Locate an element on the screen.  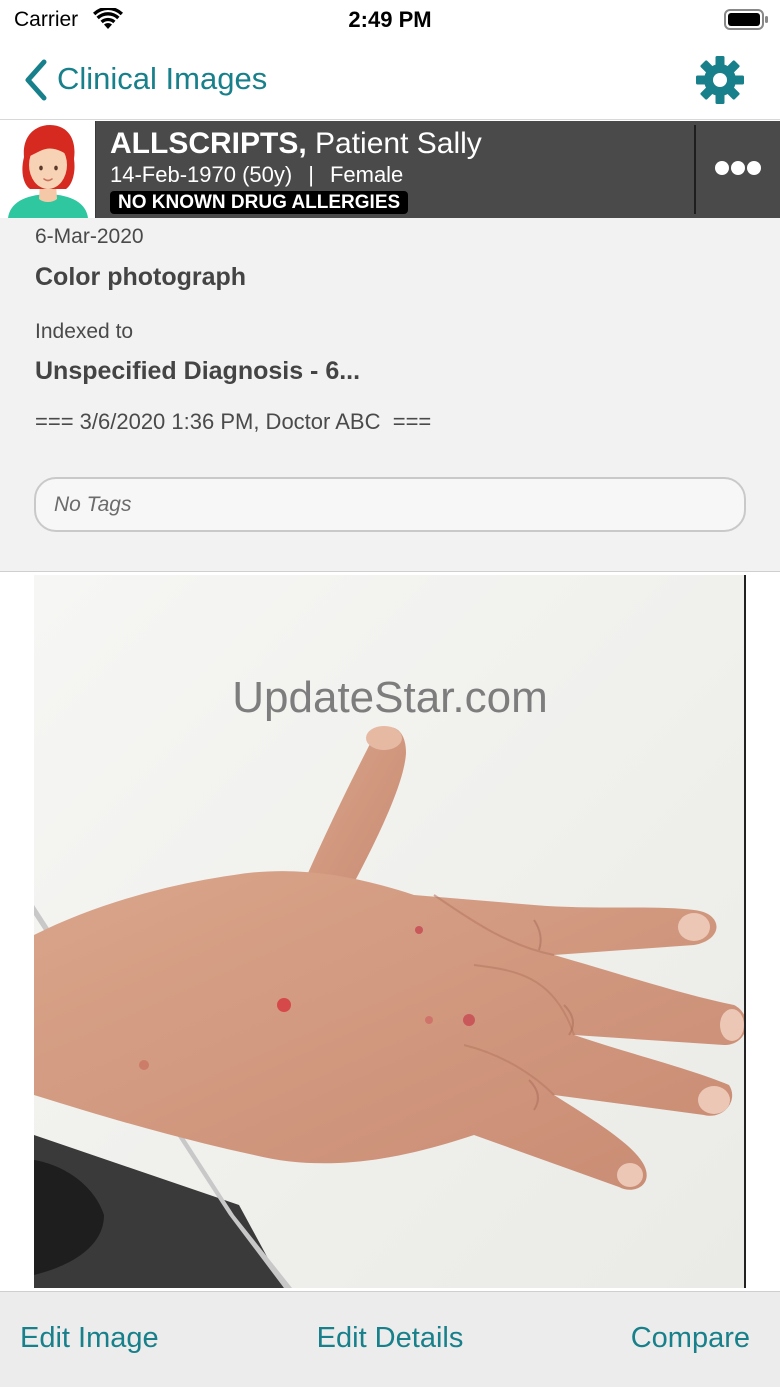
patient-demographics: 14-Feb-1970 (50y) | Female is located at coordinates (256, 175).